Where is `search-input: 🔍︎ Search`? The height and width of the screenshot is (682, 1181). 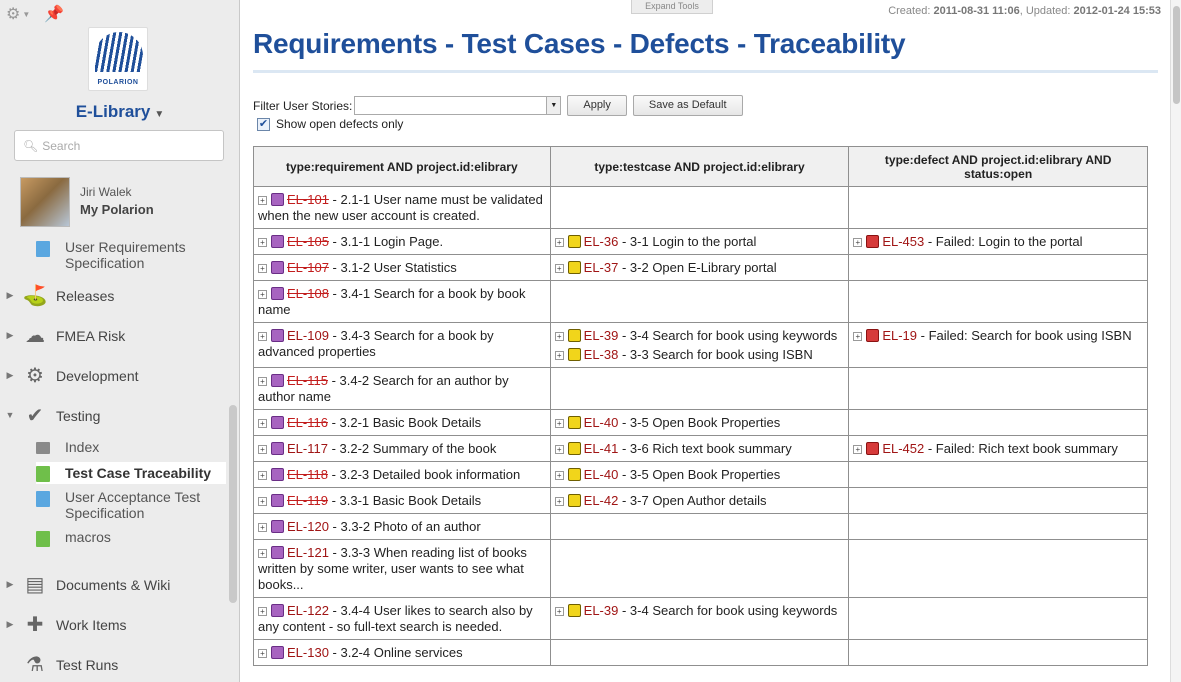
search-input: 🔍︎ Search is located at coordinates (119, 145).